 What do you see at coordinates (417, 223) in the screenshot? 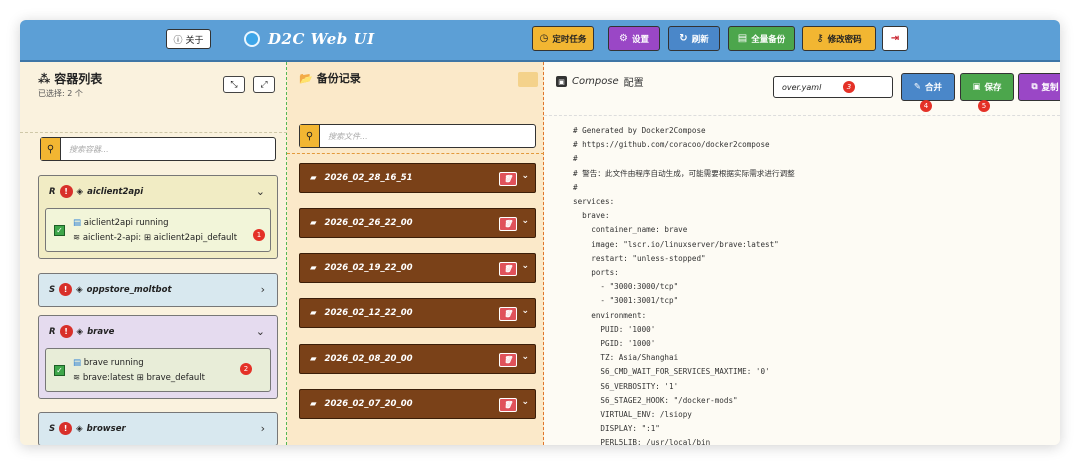
I see `backup-item: ▰ 2026_02_26_22_00 🗑 ⌄` at bounding box center [417, 223].